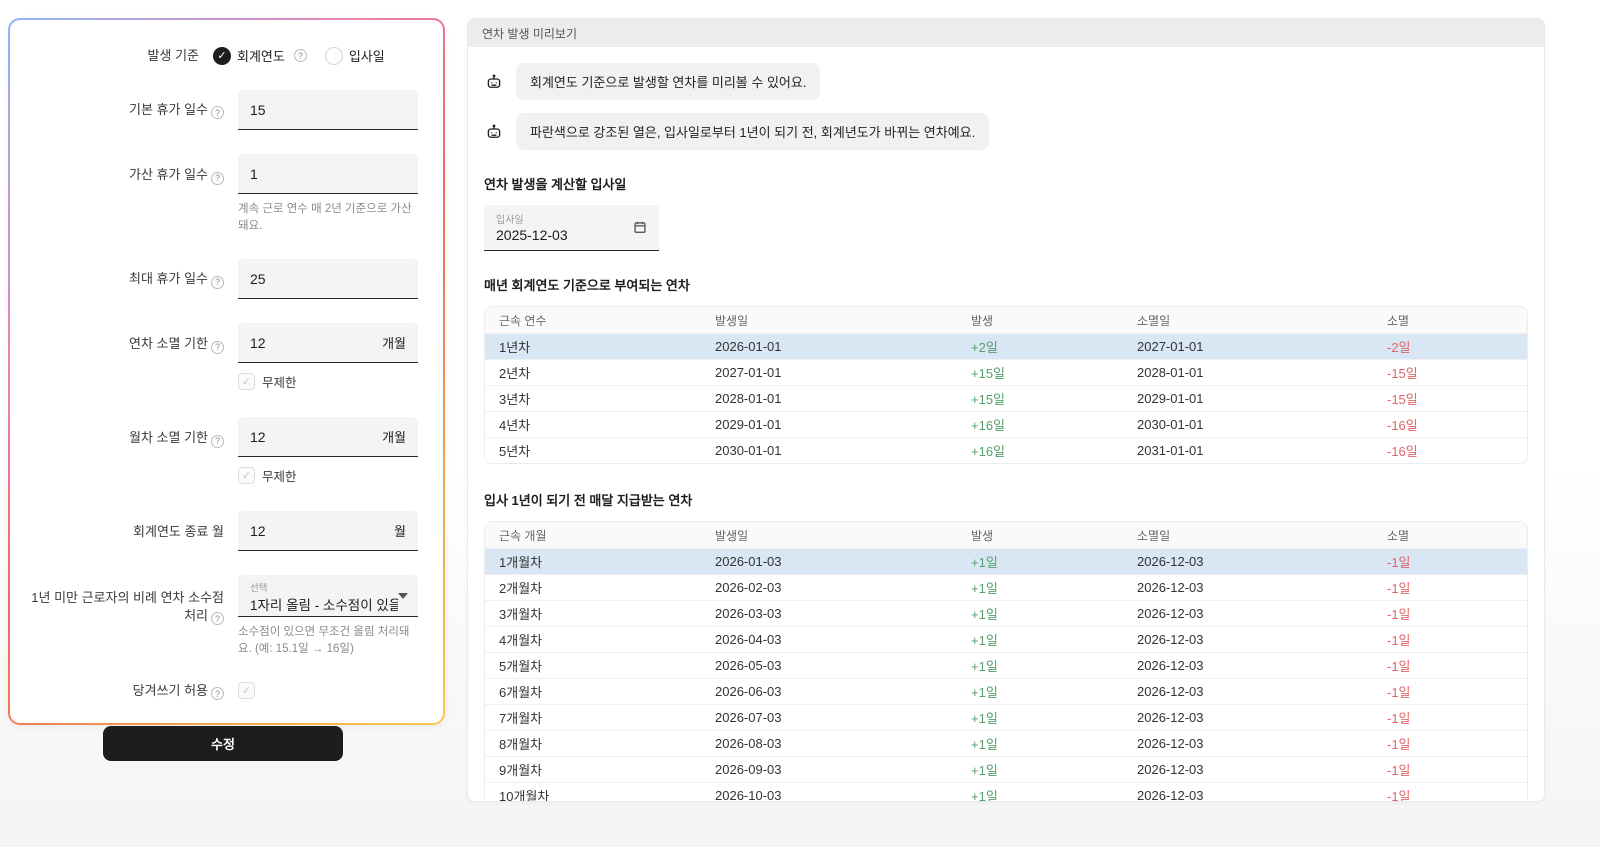  I want to click on table-cell: 2026-05-03, so click(748, 665).